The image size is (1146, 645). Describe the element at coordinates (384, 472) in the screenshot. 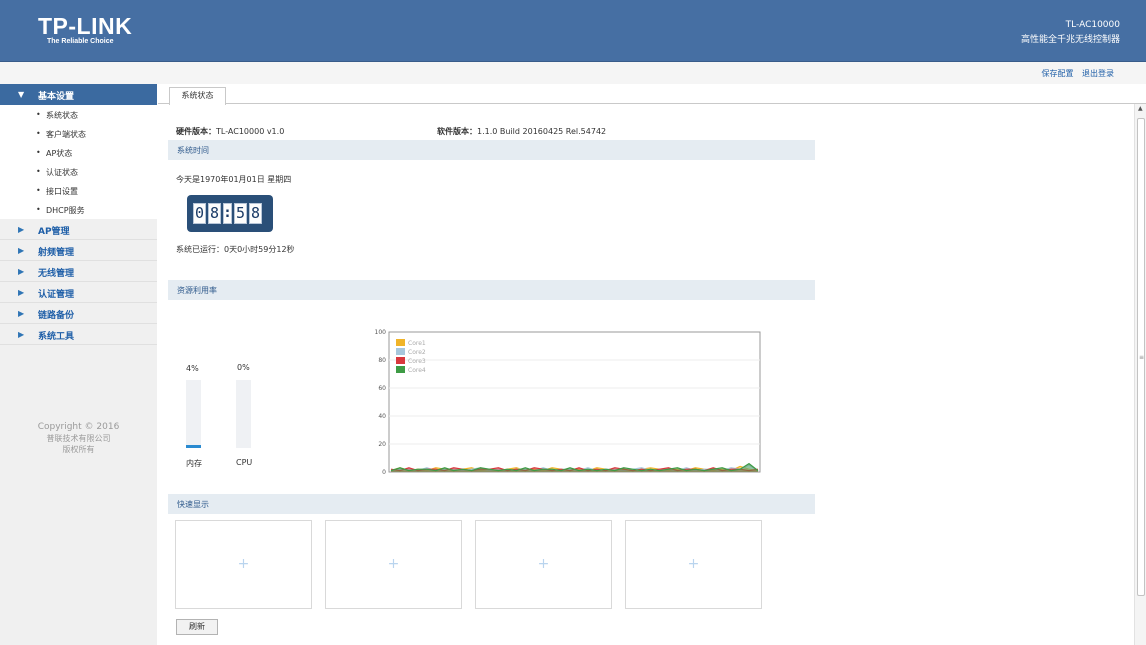

I see `y-tick-label: 0` at that location.